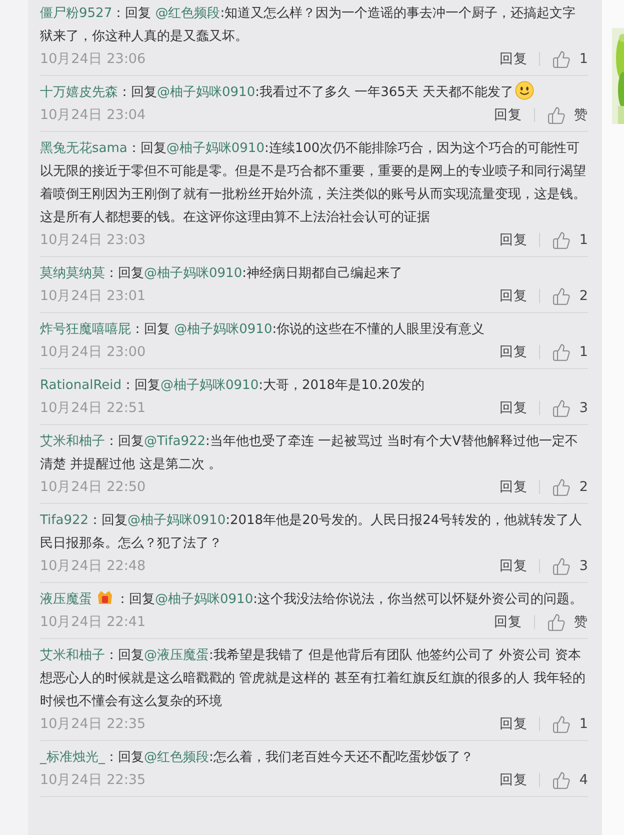 The image size is (624, 835). Describe the element at coordinates (93, 622) in the screenshot. I see `comment-time: 10月24日 22:41` at that location.